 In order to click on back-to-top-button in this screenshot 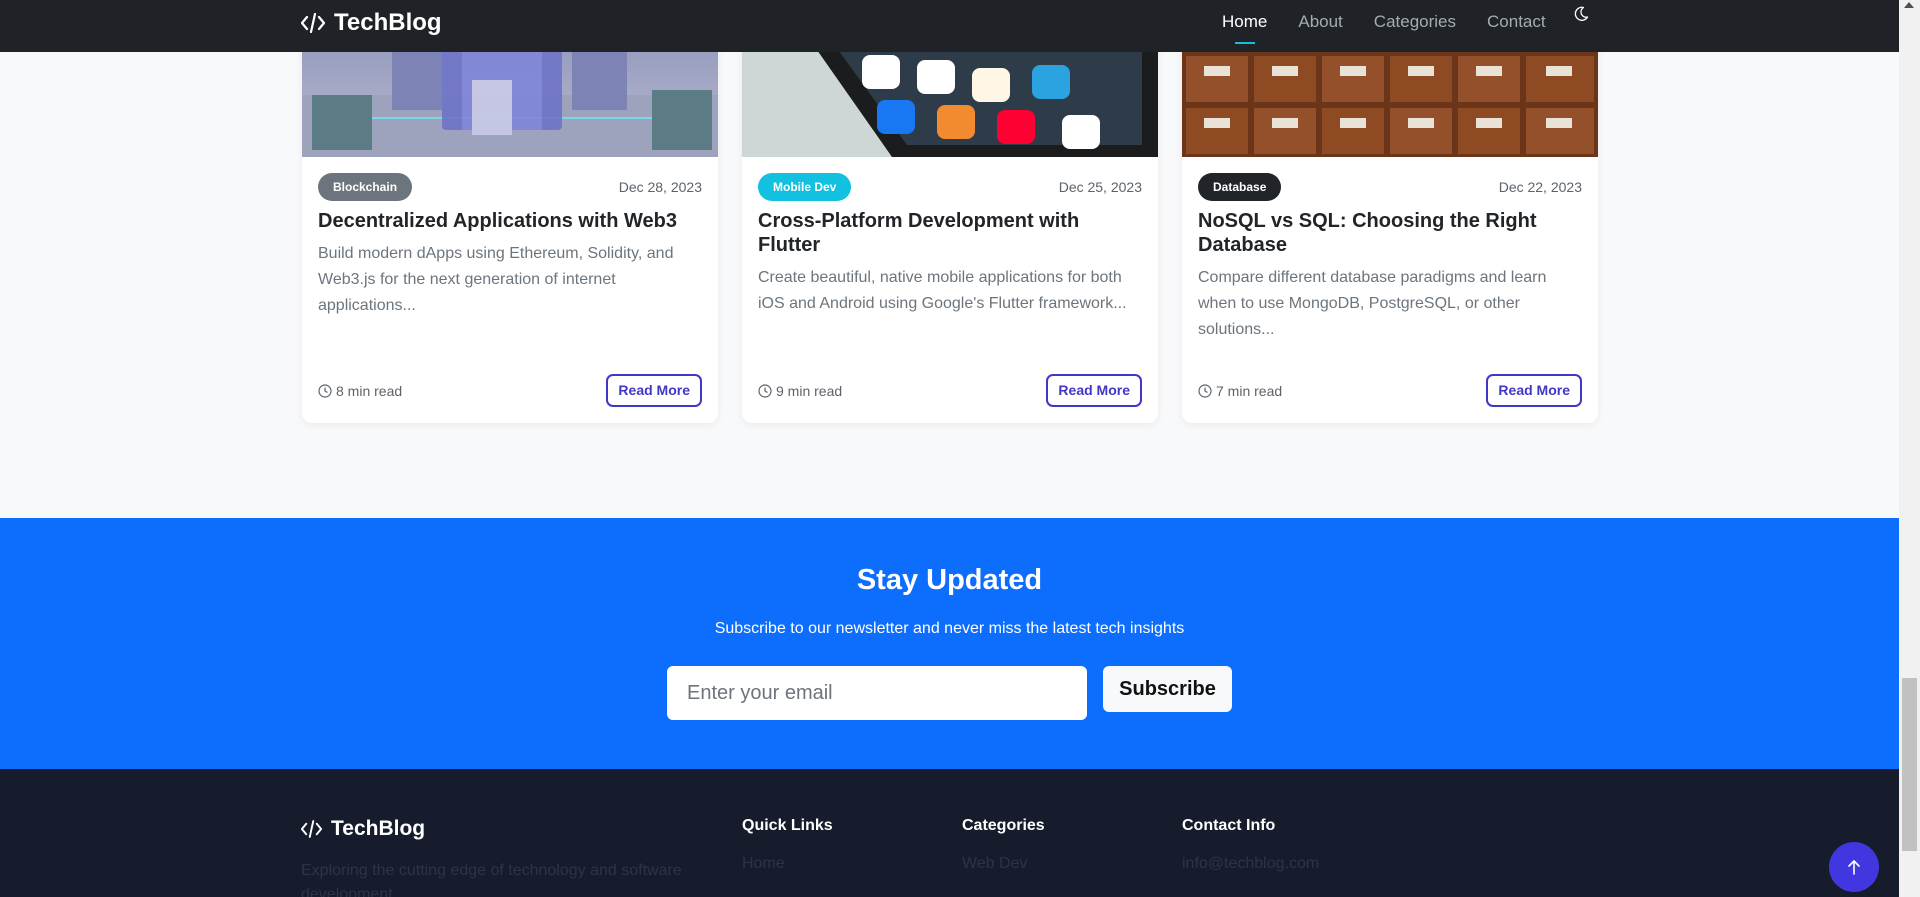, I will do `click(1854, 867)`.